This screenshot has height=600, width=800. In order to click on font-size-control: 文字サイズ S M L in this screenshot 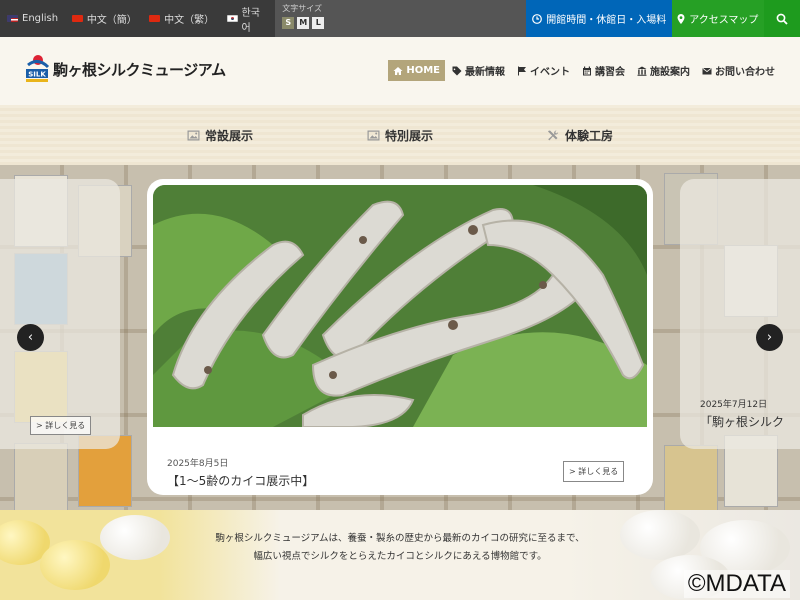, I will do `click(401, 18)`.